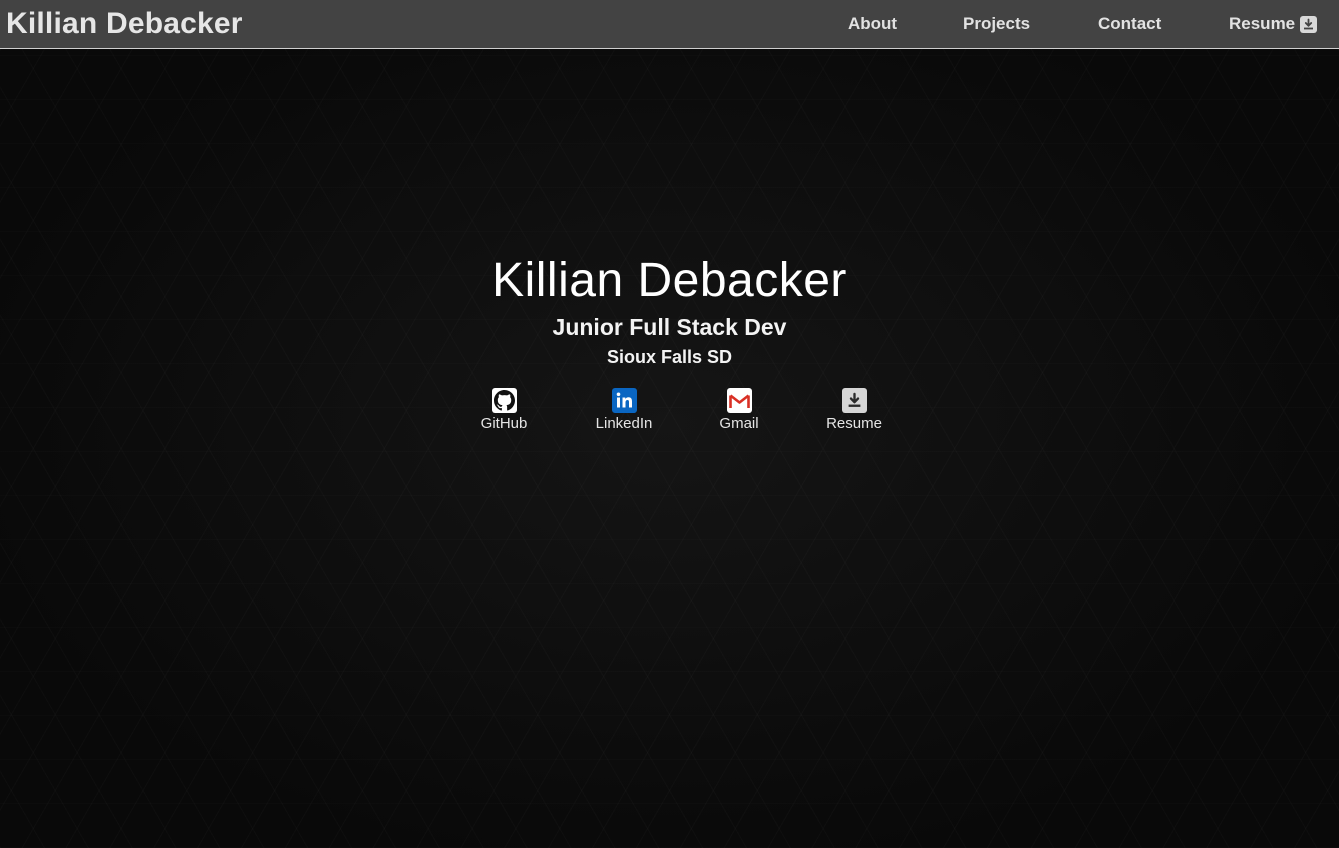 The width and height of the screenshot is (1339, 848). What do you see at coordinates (996, 24) in the screenshot?
I see `nav-link-projects: Projects` at bounding box center [996, 24].